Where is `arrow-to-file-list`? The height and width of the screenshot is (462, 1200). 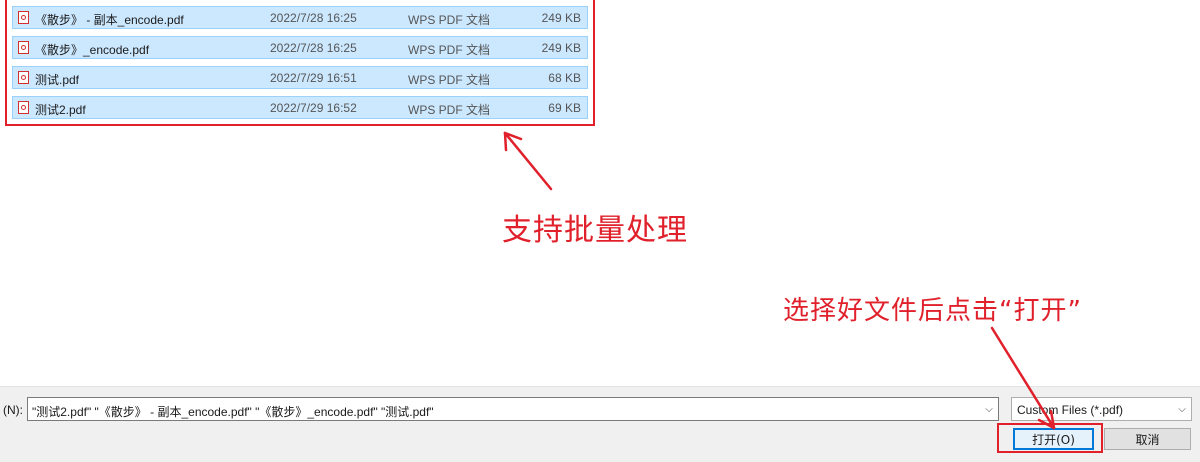 arrow-to-file-list is located at coordinates (528, 161).